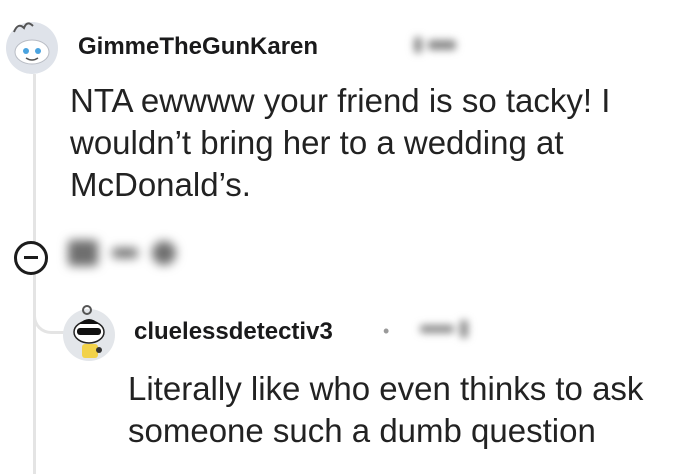  Describe the element at coordinates (129, 253) in the screenshot. I see `blurred-actions` at that location.